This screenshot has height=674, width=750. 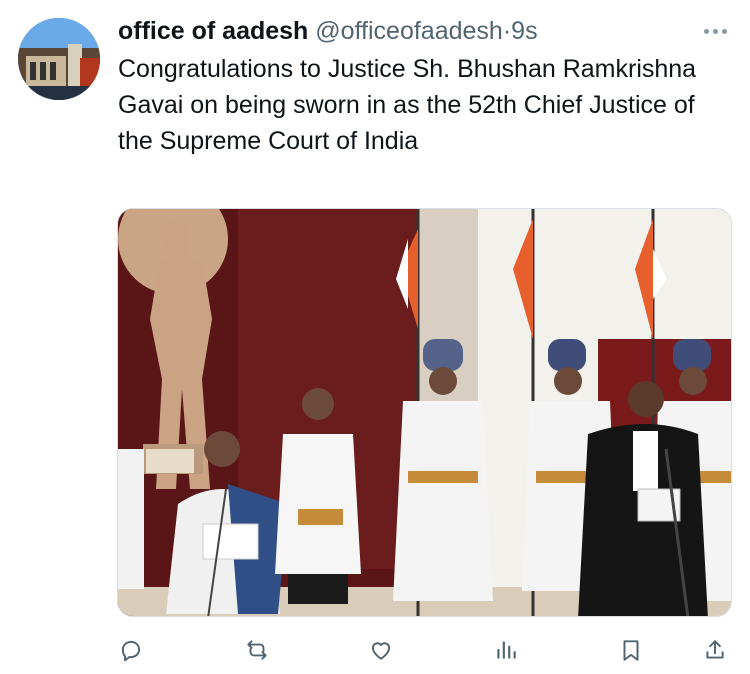 I want to click on bookmark-icon, so click(x=631, y=650).